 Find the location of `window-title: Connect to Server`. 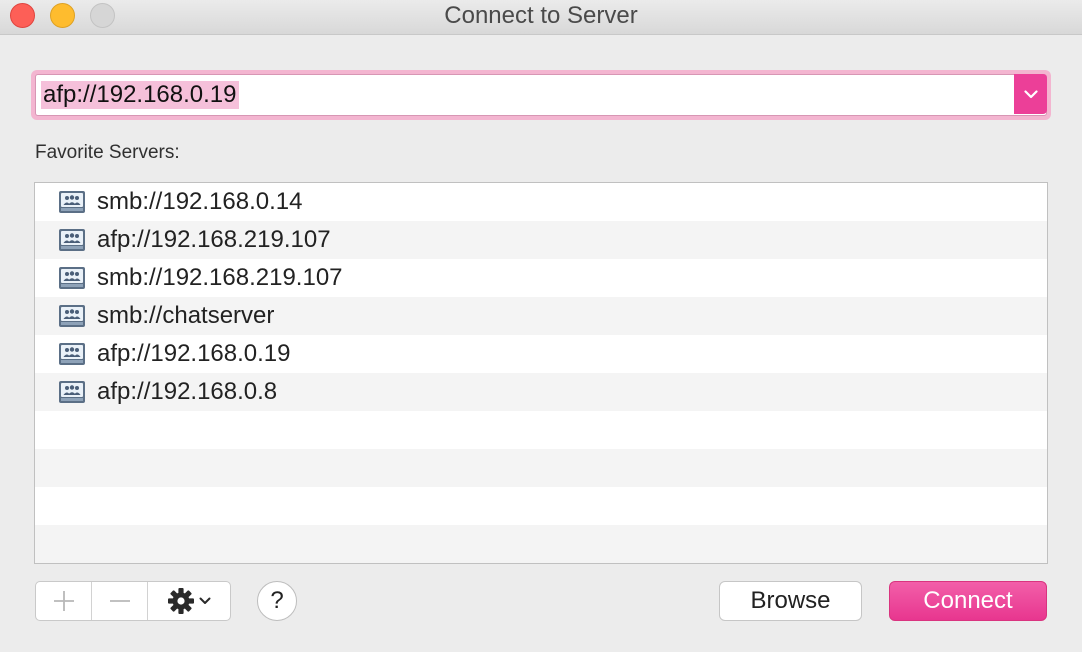

window-title: Connect to Server is located at coordinates (541, 15).